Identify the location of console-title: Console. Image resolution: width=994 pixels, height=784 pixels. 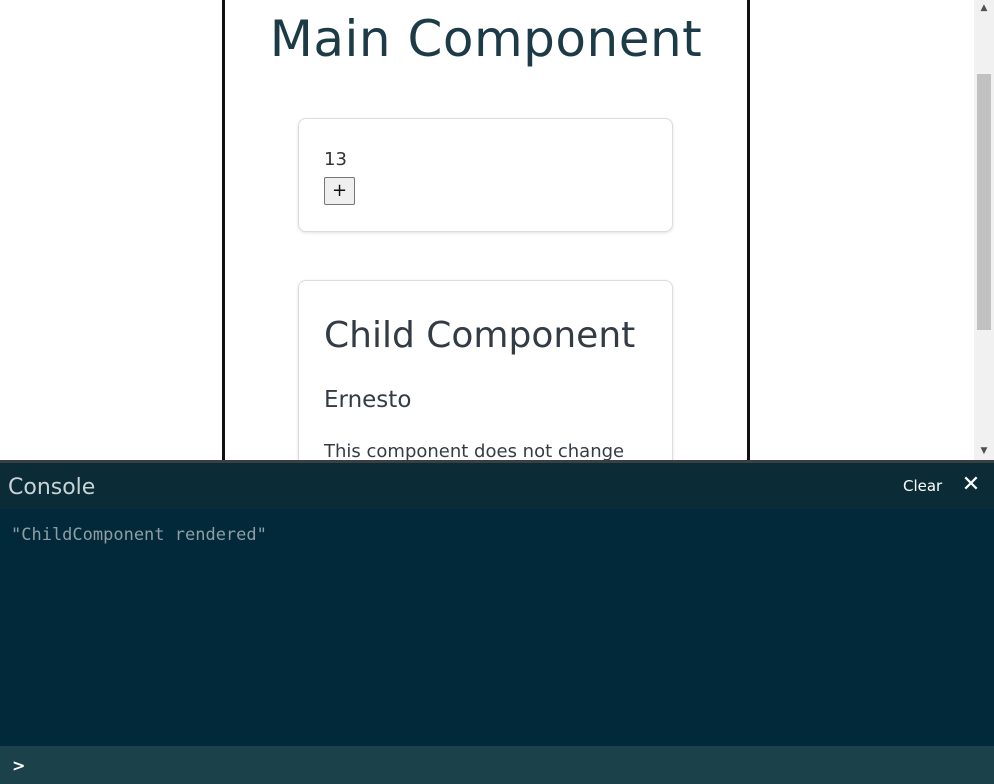
(52, 487).